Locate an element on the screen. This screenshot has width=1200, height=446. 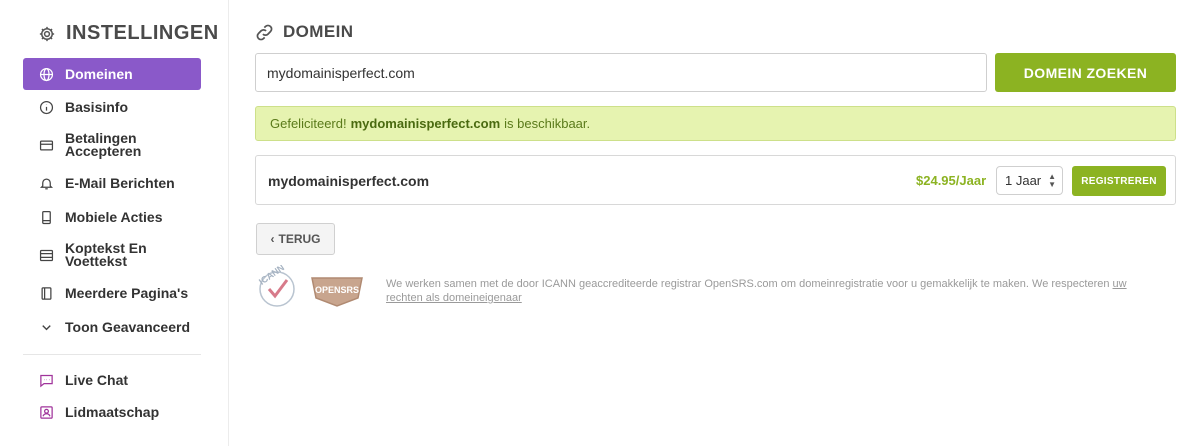
icann-logo-text: ICANN is located at coordinates (271, 276).